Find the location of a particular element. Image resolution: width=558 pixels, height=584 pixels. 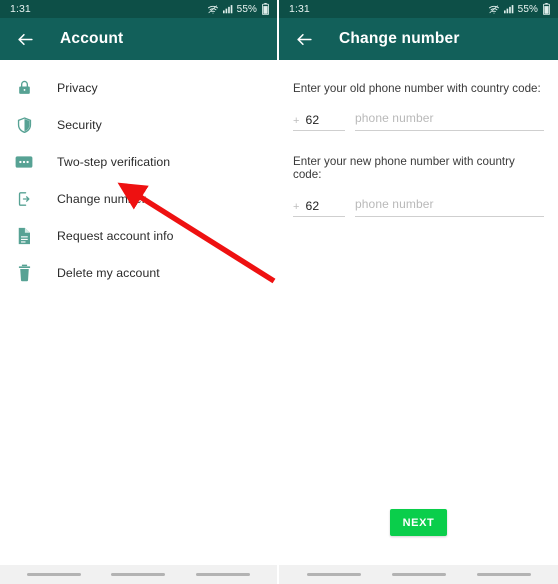

sidebar-item-two-step-verification: Two-step verification is located at coordinates (138, 161).